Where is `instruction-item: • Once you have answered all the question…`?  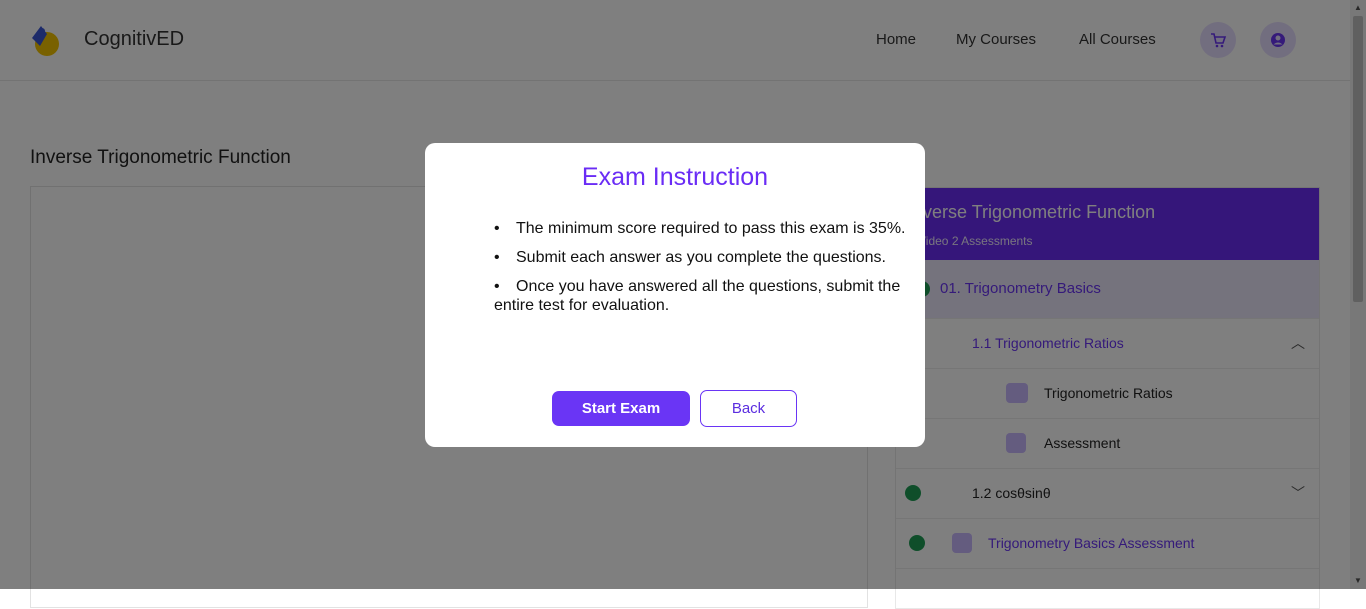
instruction-item: • Once you have answered all the question… is located at coordinates (700, 296).